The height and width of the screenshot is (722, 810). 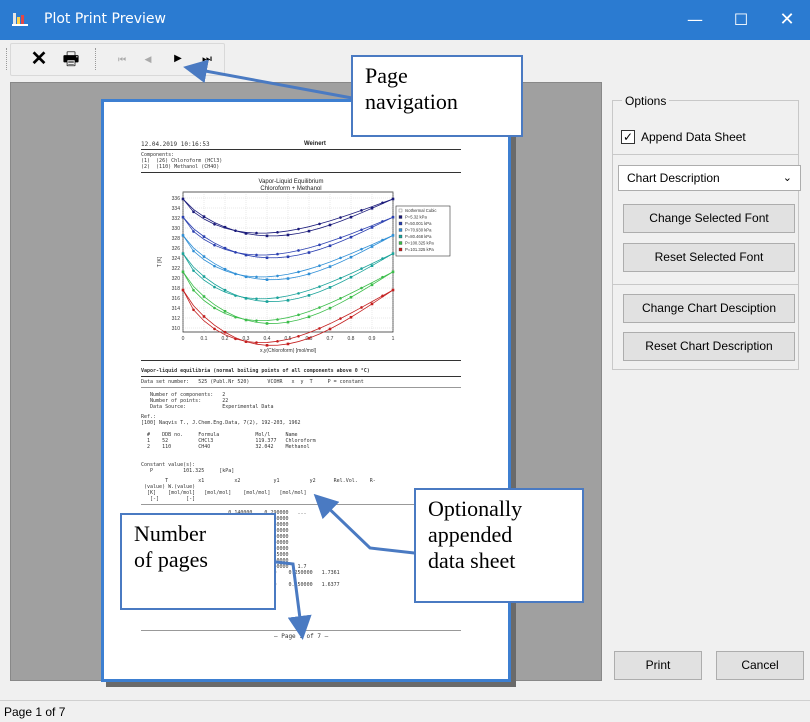 I want to click on dropdown-value: Chart Description, so click(x=673, y=178).